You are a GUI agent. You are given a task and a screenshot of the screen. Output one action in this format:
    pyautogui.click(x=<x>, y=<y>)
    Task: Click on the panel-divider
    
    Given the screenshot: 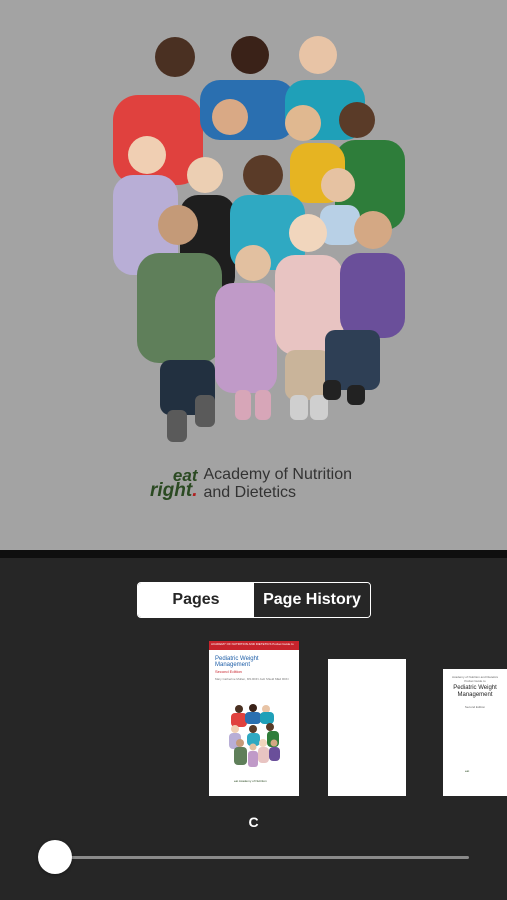 What is the action you would take?
    pyautogui.click(x=253, y=554)
    